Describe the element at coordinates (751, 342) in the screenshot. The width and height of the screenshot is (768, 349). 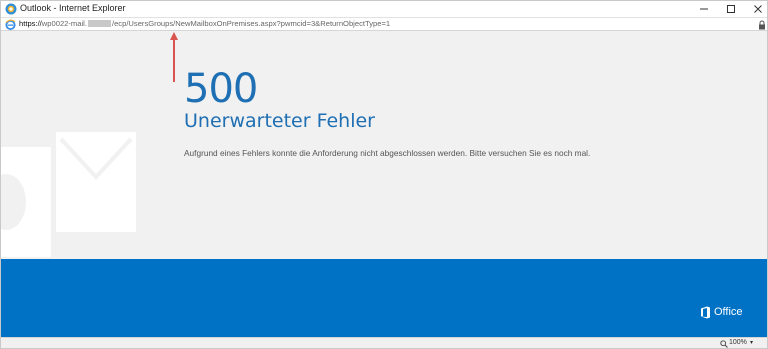
I see `chevron-down-icon: ▾` at that location.